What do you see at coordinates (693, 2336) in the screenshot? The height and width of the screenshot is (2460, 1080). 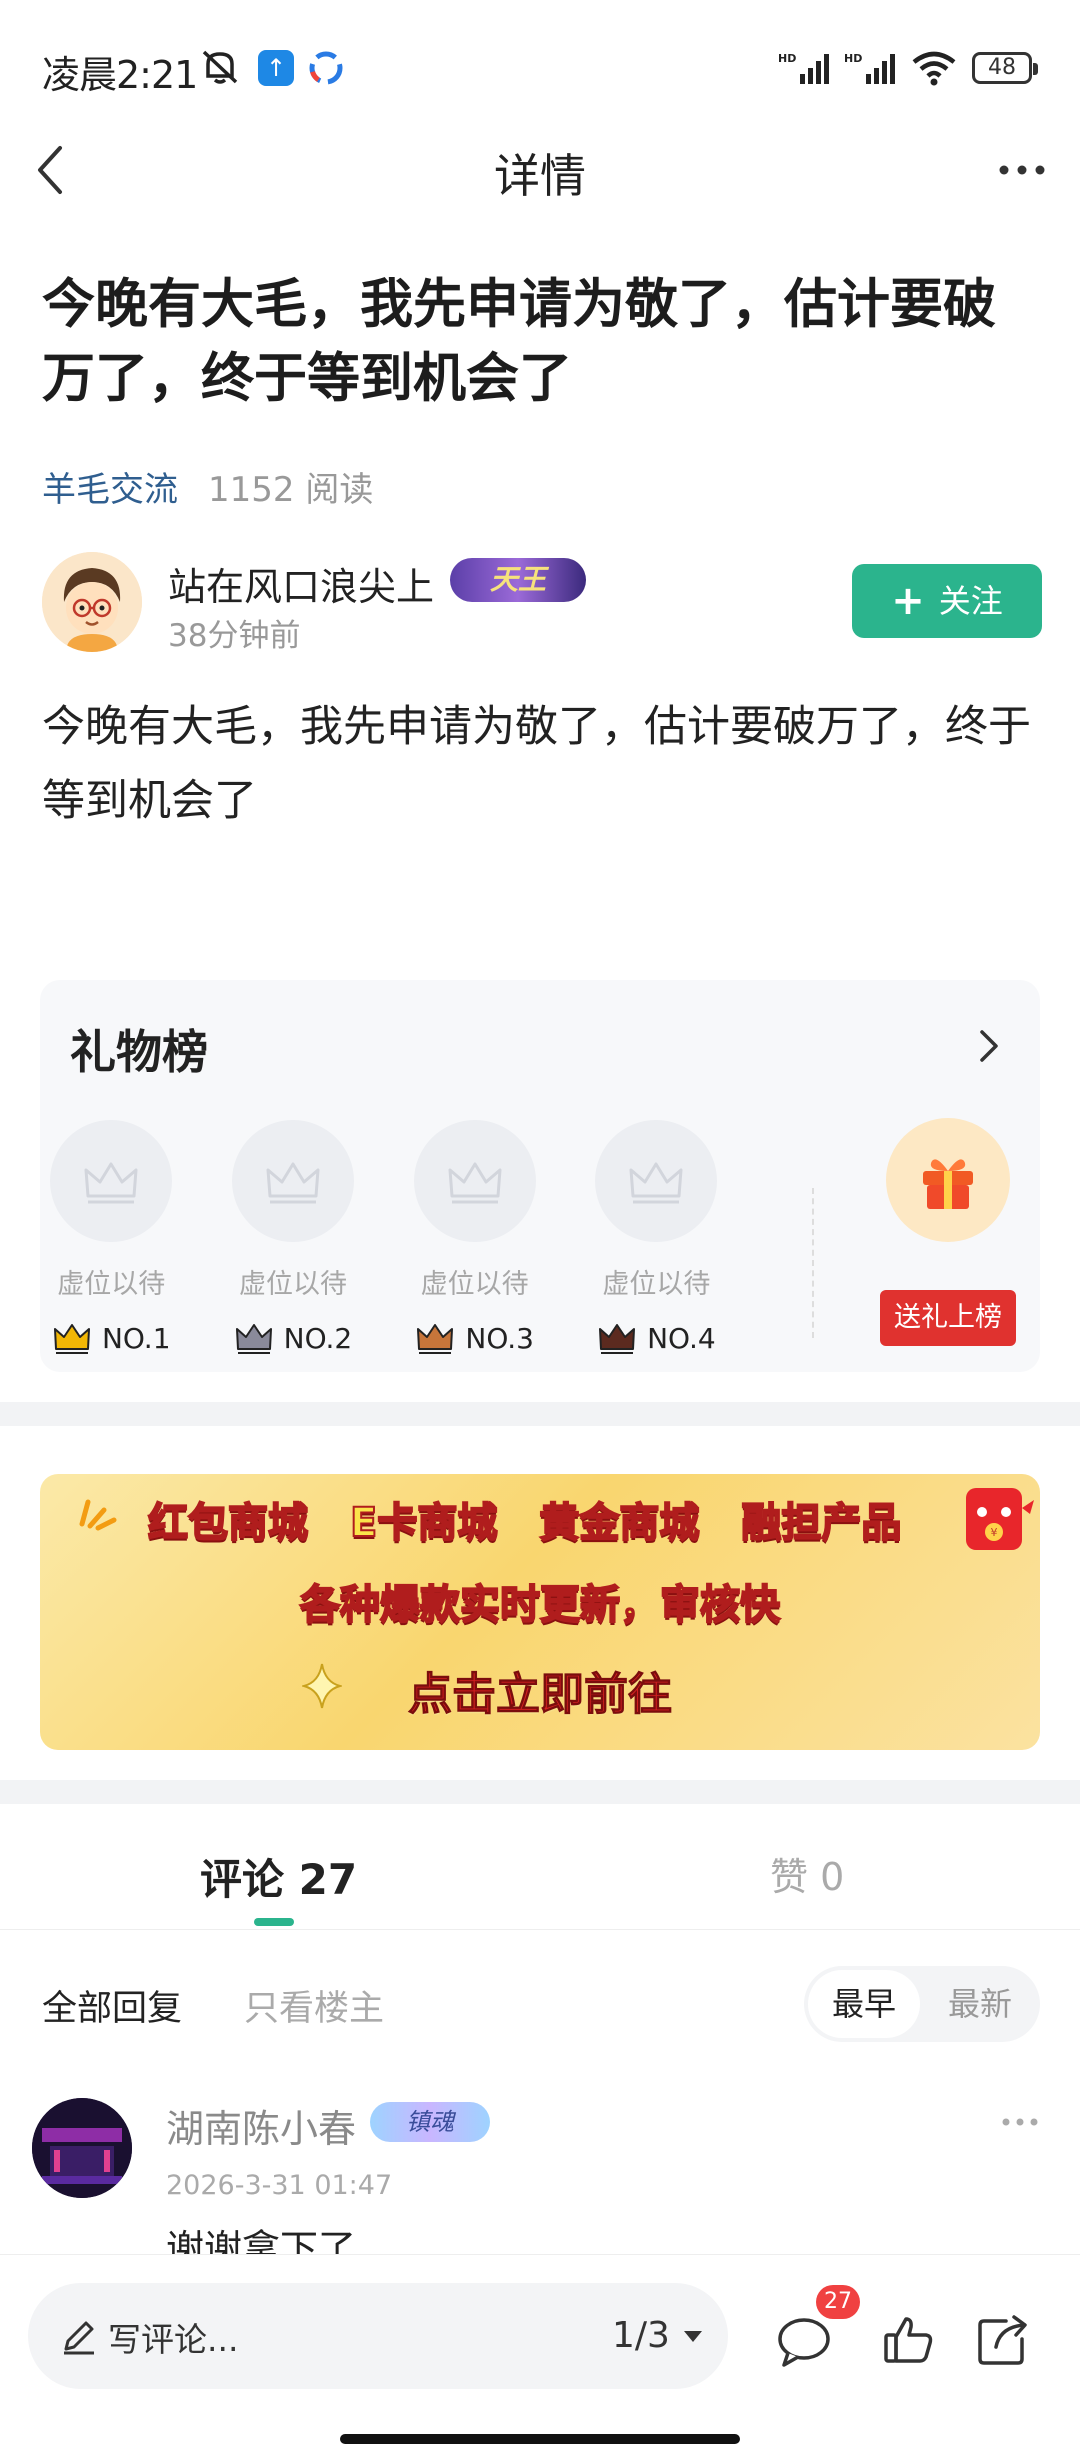 I see `caret-down-icon` at bounding box center [693, 2336].